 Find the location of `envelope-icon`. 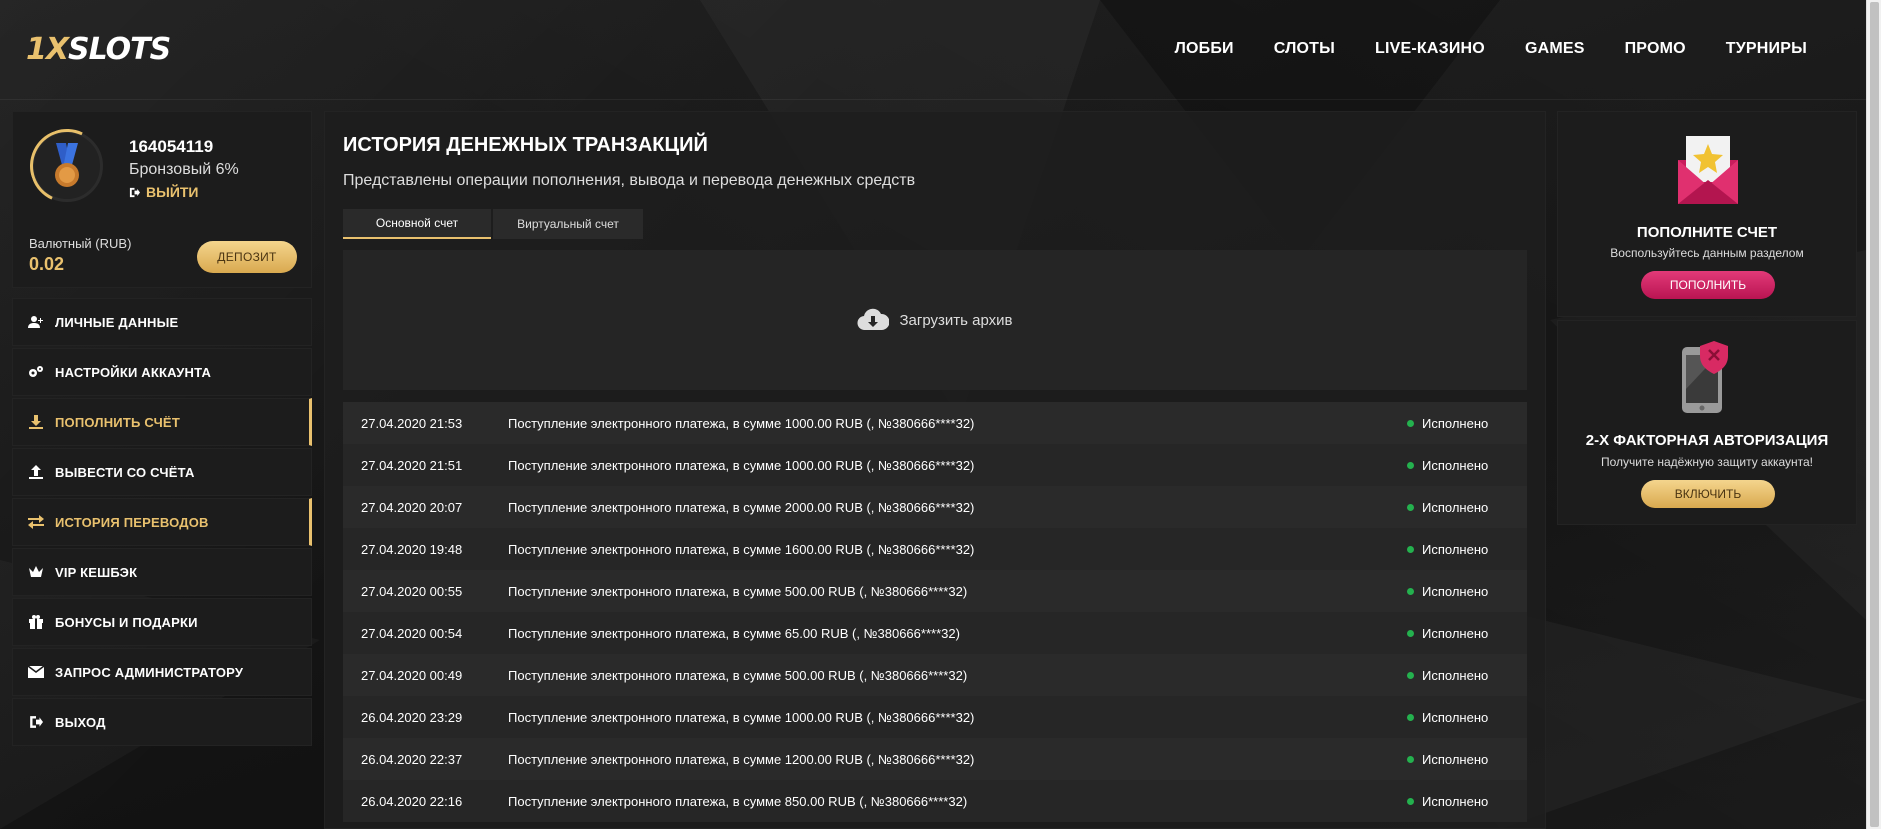

envelope-icon is located at coordinates (36, 672).